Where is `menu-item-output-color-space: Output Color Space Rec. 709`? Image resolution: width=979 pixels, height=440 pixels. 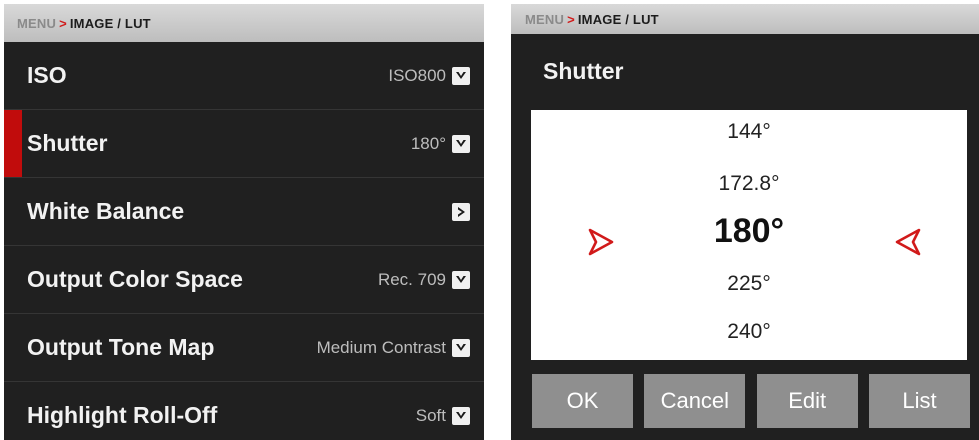 menu-item-output-color-space: Output Color Space Rec. 709 is located at coordinates (244, 280).